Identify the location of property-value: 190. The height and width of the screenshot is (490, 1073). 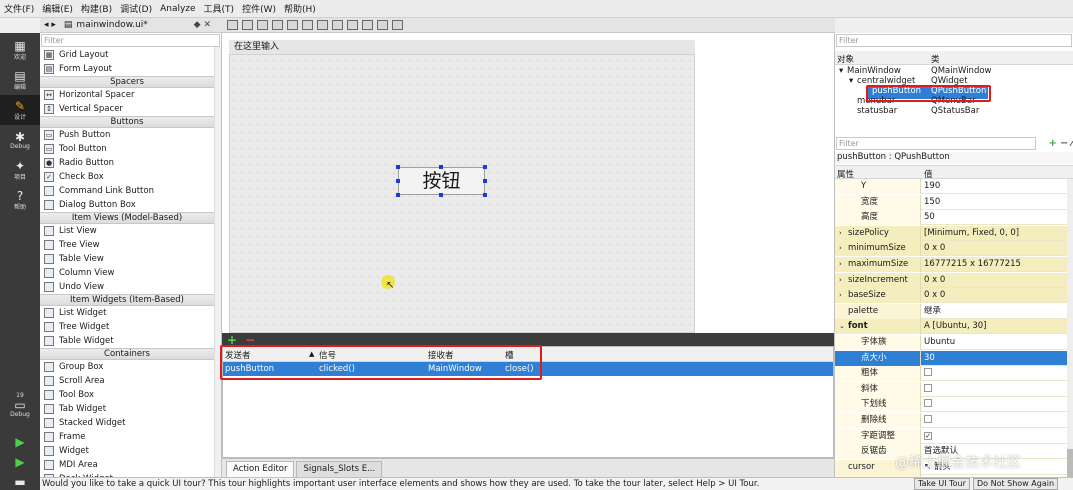
(932, 186).